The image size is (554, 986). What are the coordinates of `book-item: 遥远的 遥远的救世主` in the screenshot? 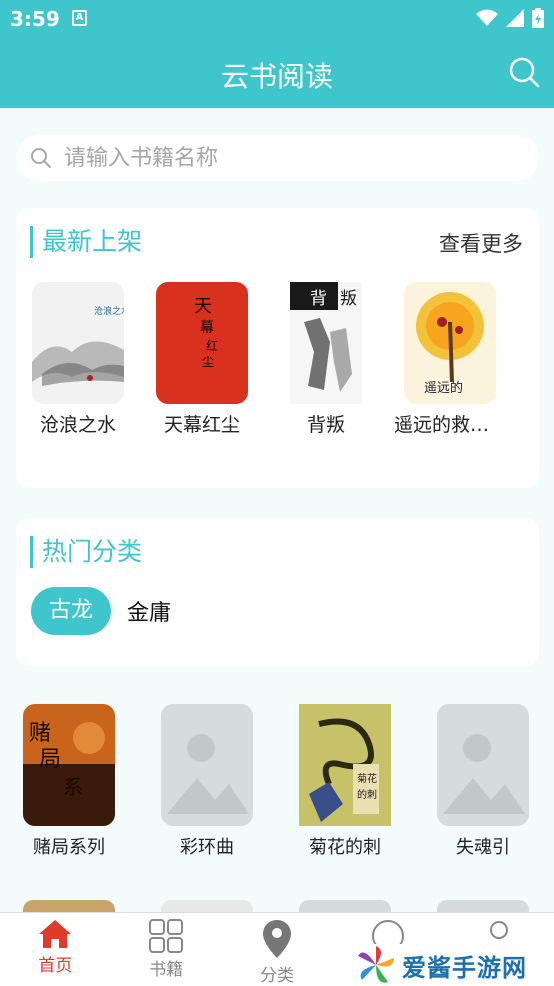 It's located at (450, 359).